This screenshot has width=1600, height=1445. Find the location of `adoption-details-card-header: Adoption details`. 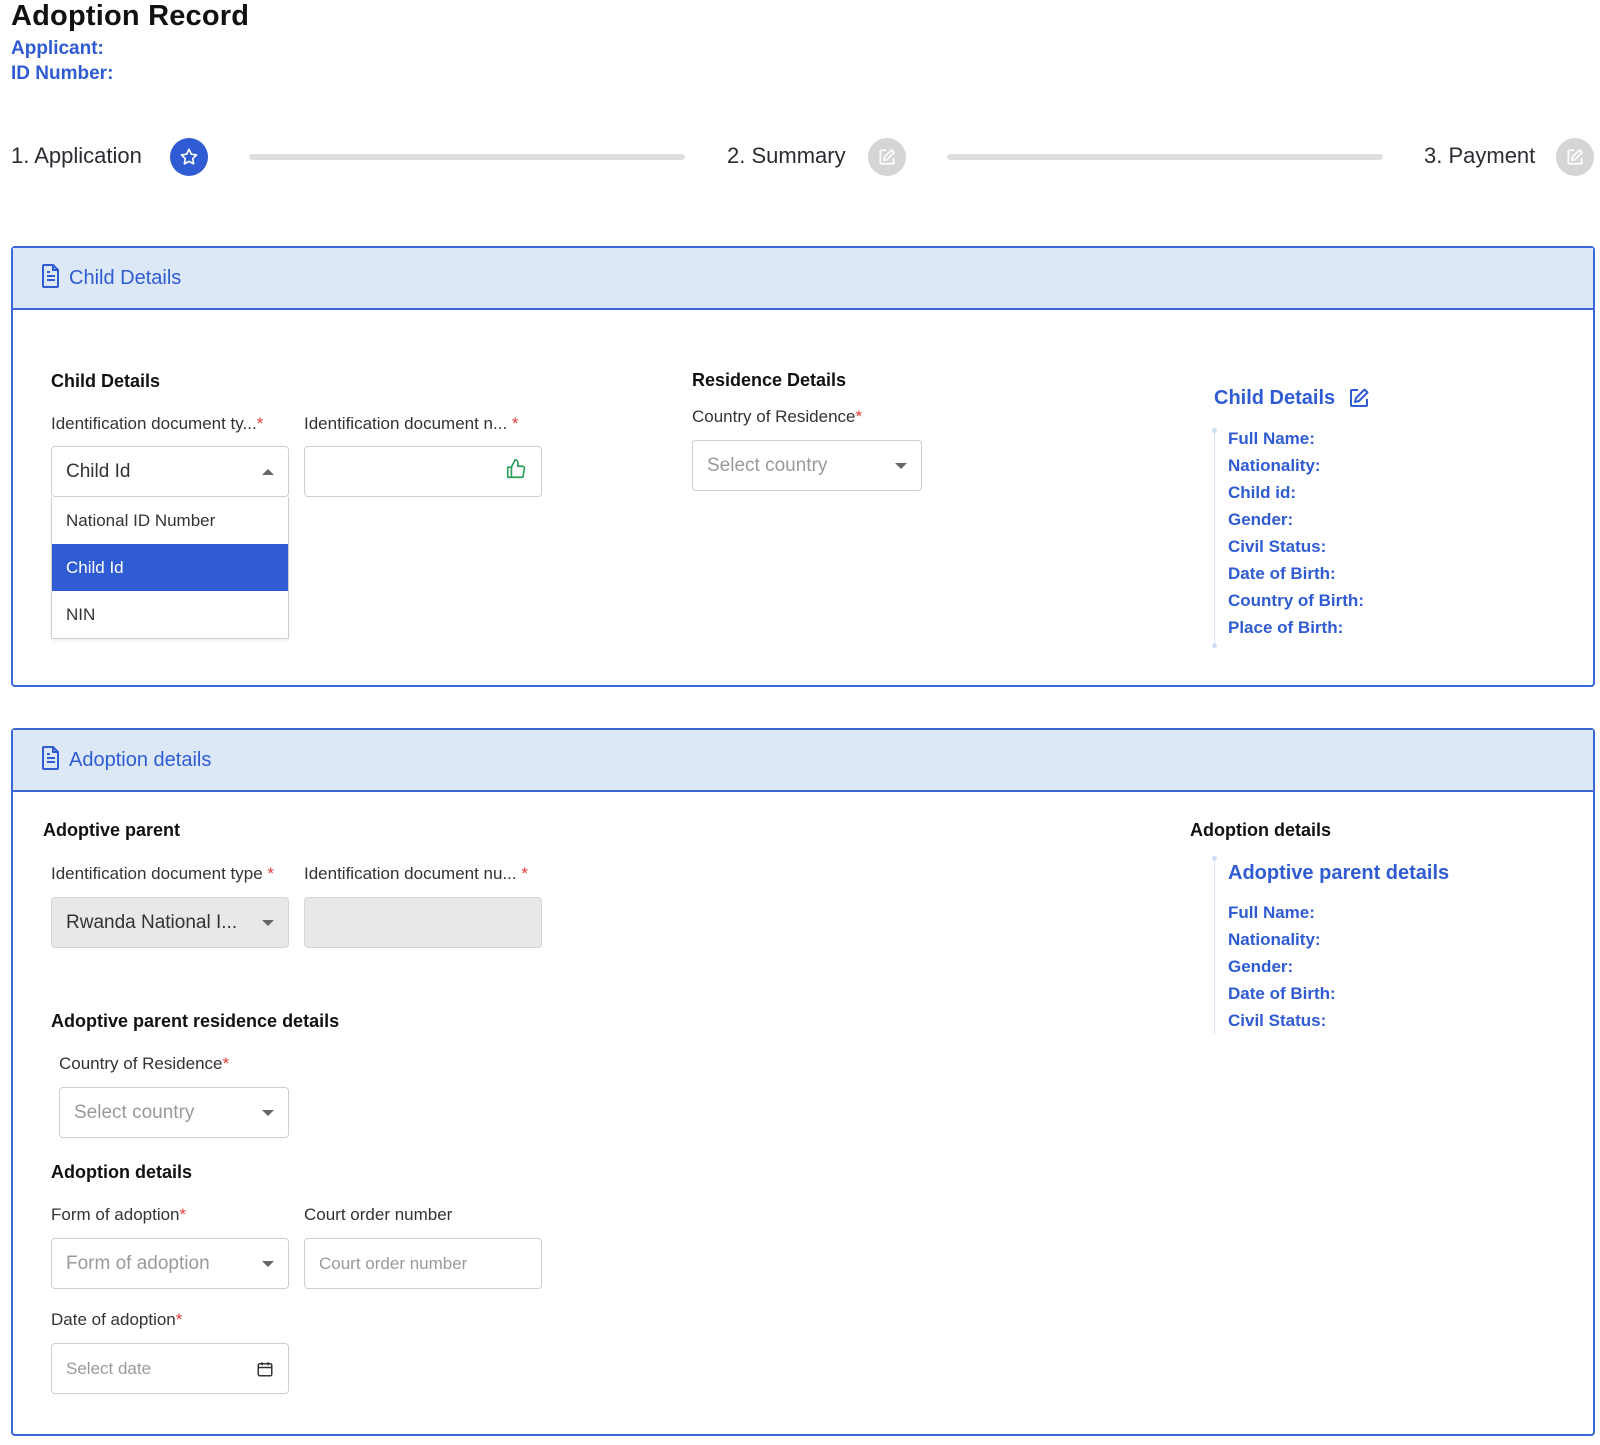

adoption-details-card-header: Adoption details is located at coordinates (803, 761).